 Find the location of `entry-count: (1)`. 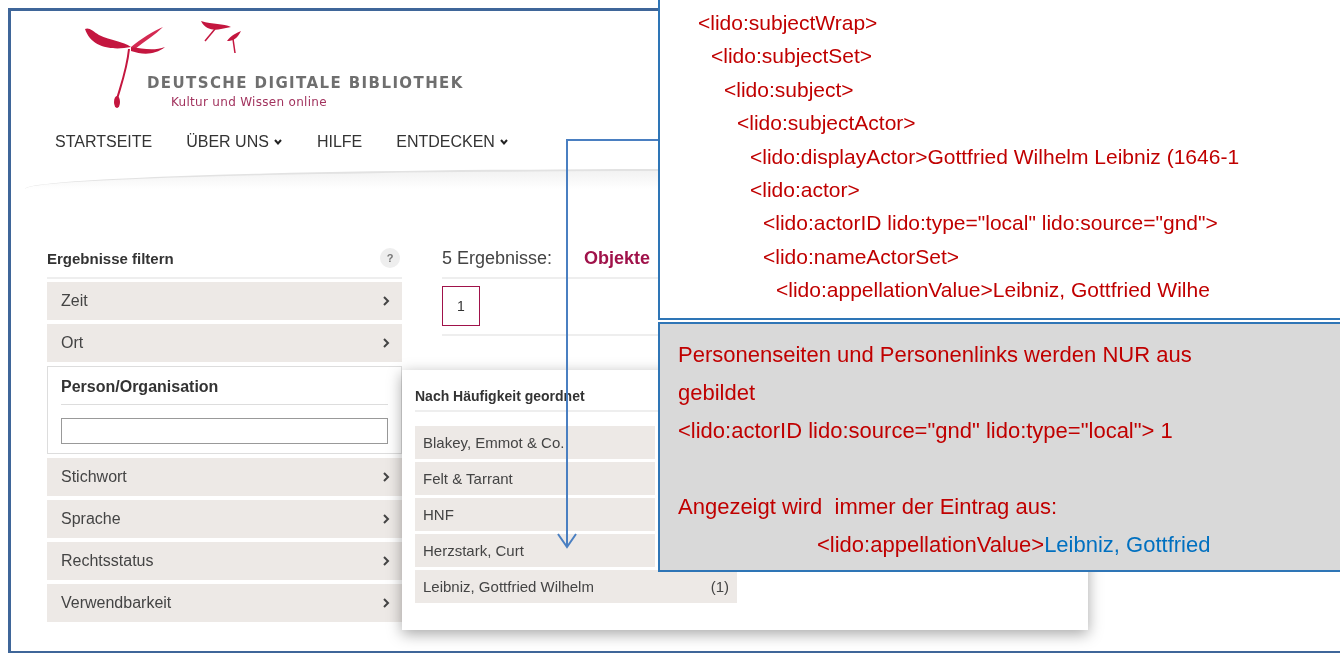

entry-count: (1) is located at coordinates (719, 586).